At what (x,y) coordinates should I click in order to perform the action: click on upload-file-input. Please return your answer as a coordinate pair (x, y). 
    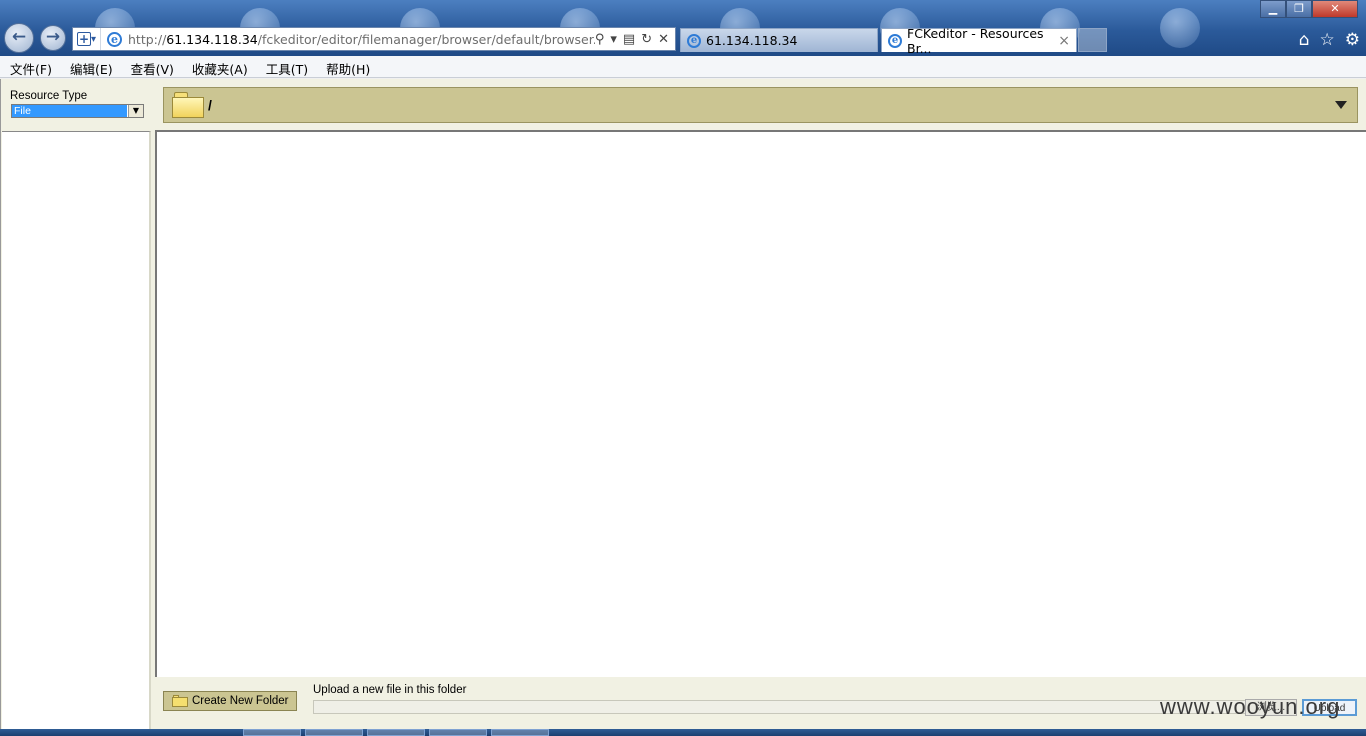
    Looking at the image, I should click on (783, 707).